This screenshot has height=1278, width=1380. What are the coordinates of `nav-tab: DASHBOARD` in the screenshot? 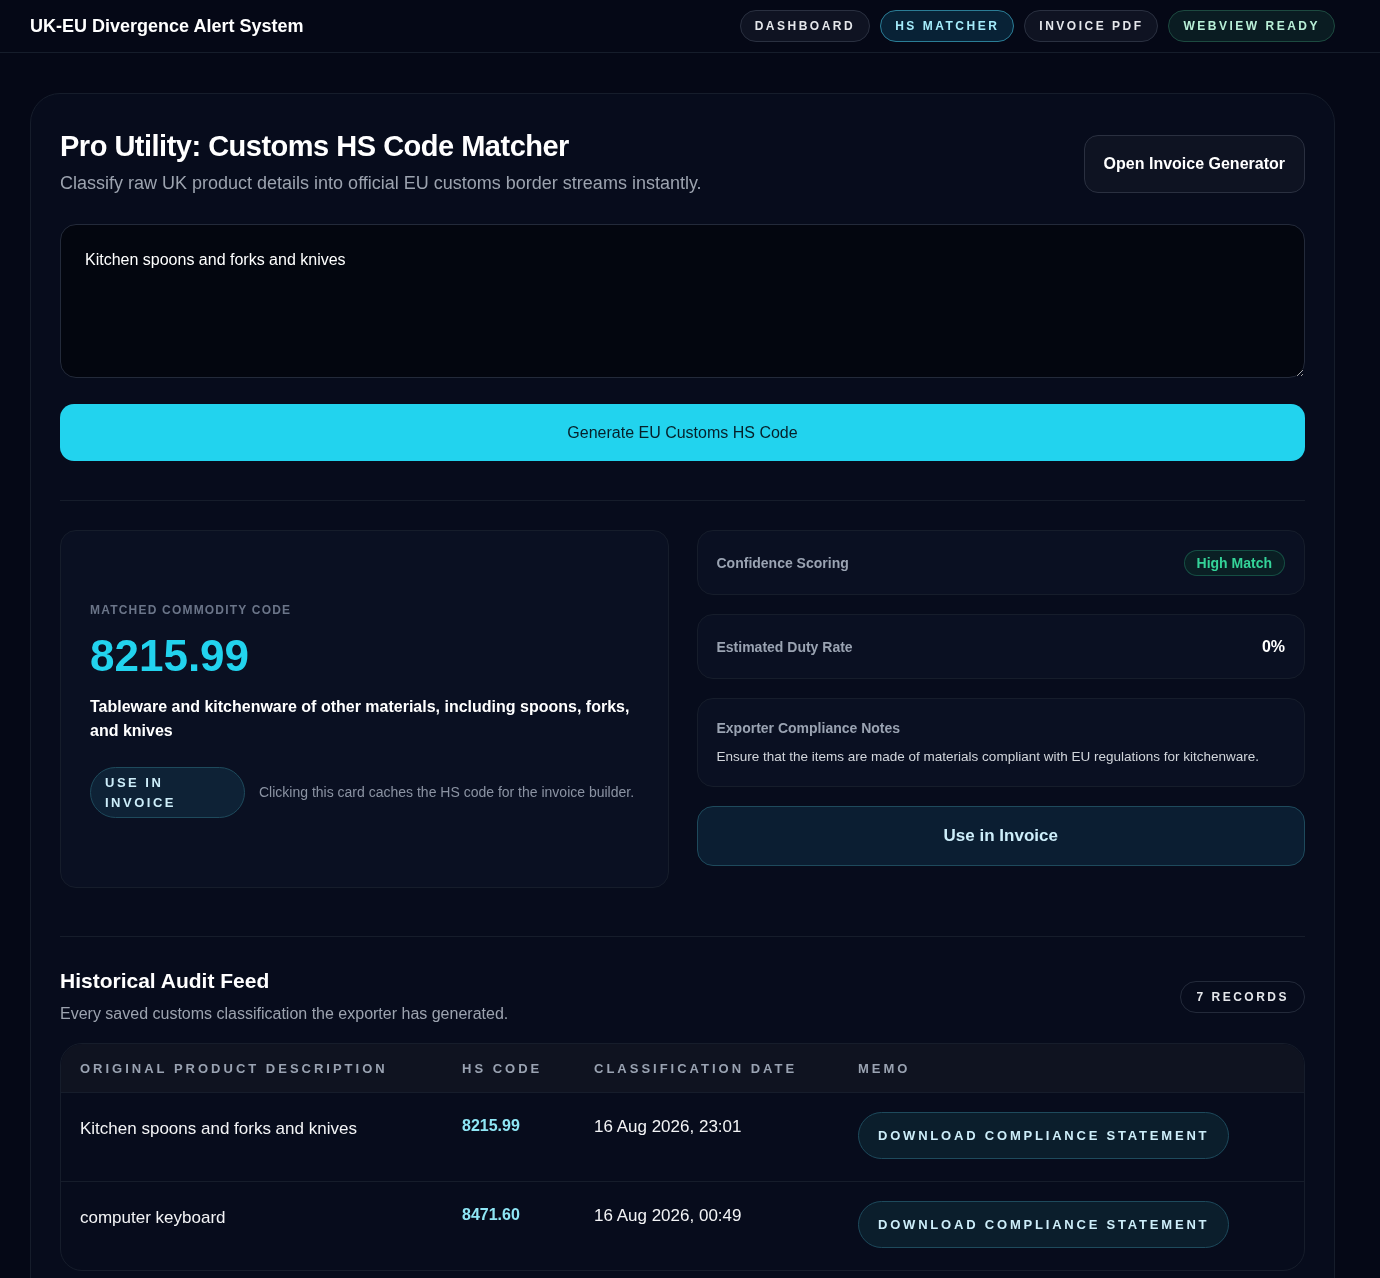 It's located at (805, 26).